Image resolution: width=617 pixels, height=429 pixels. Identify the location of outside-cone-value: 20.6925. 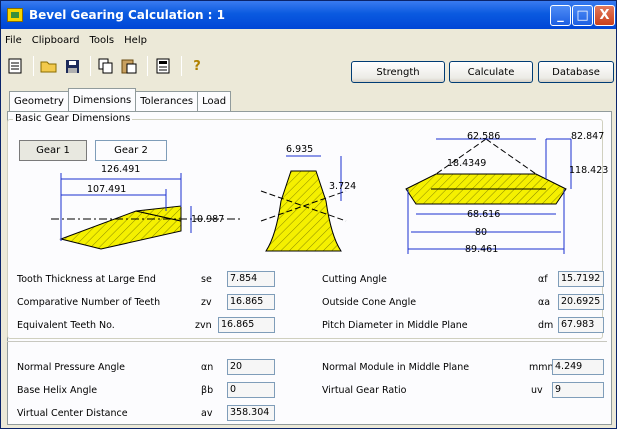
(581, 302).